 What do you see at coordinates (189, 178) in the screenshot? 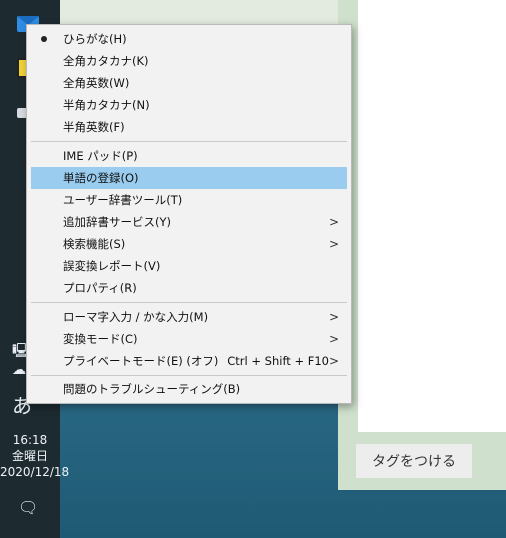
I see `menu-item-register-word: 単語の登録(O)` at bounding box center [189, 178].